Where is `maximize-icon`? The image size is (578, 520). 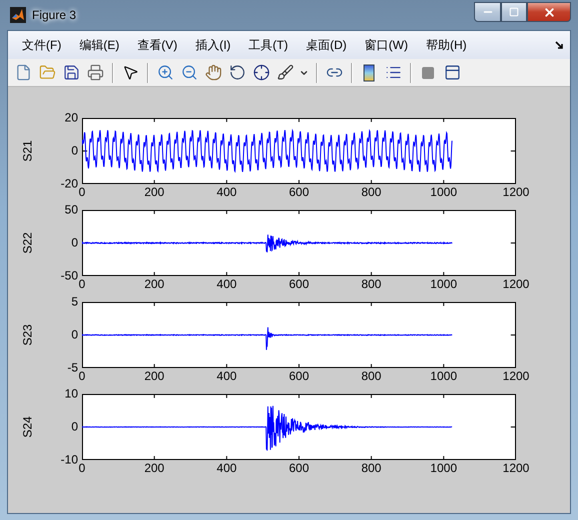
maximize-icon is located at coordinates (514, 12).